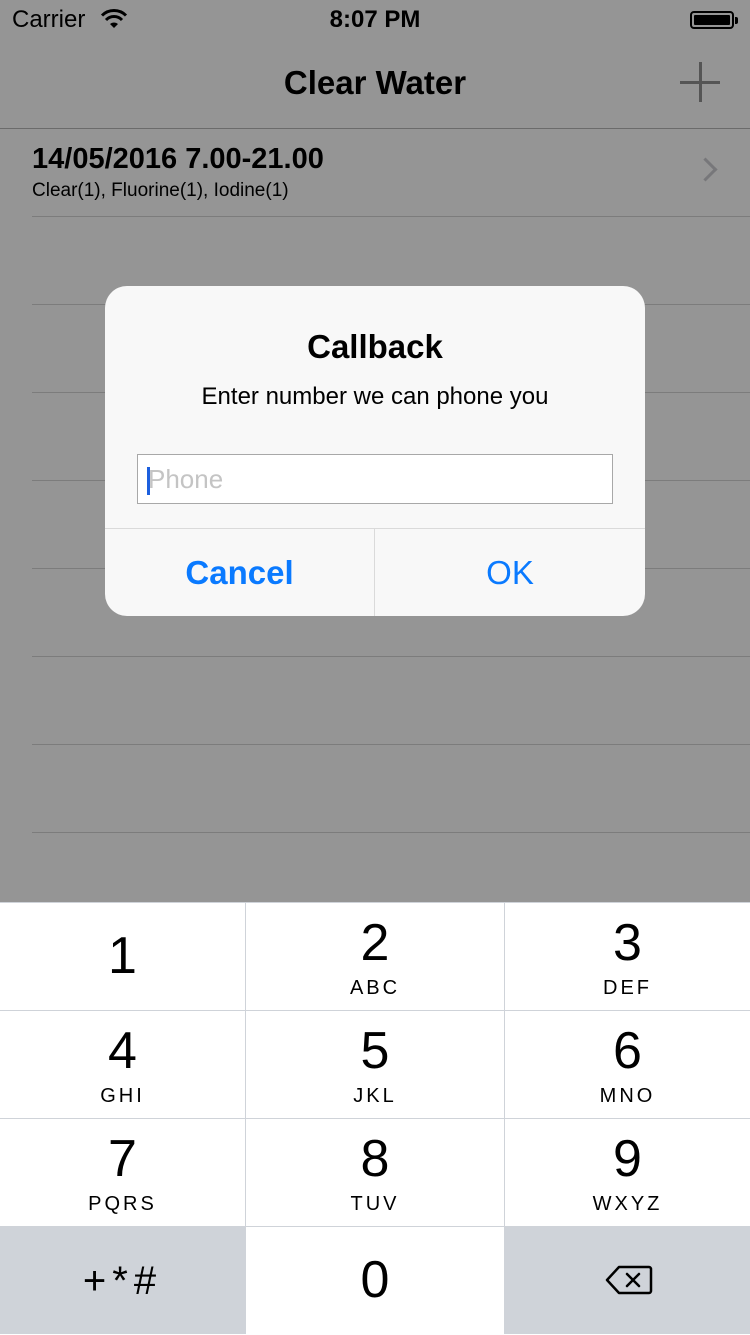 The width and height of the screenshot is (750, 1335). I want to click on backspace-icon, so click(629, 1280).